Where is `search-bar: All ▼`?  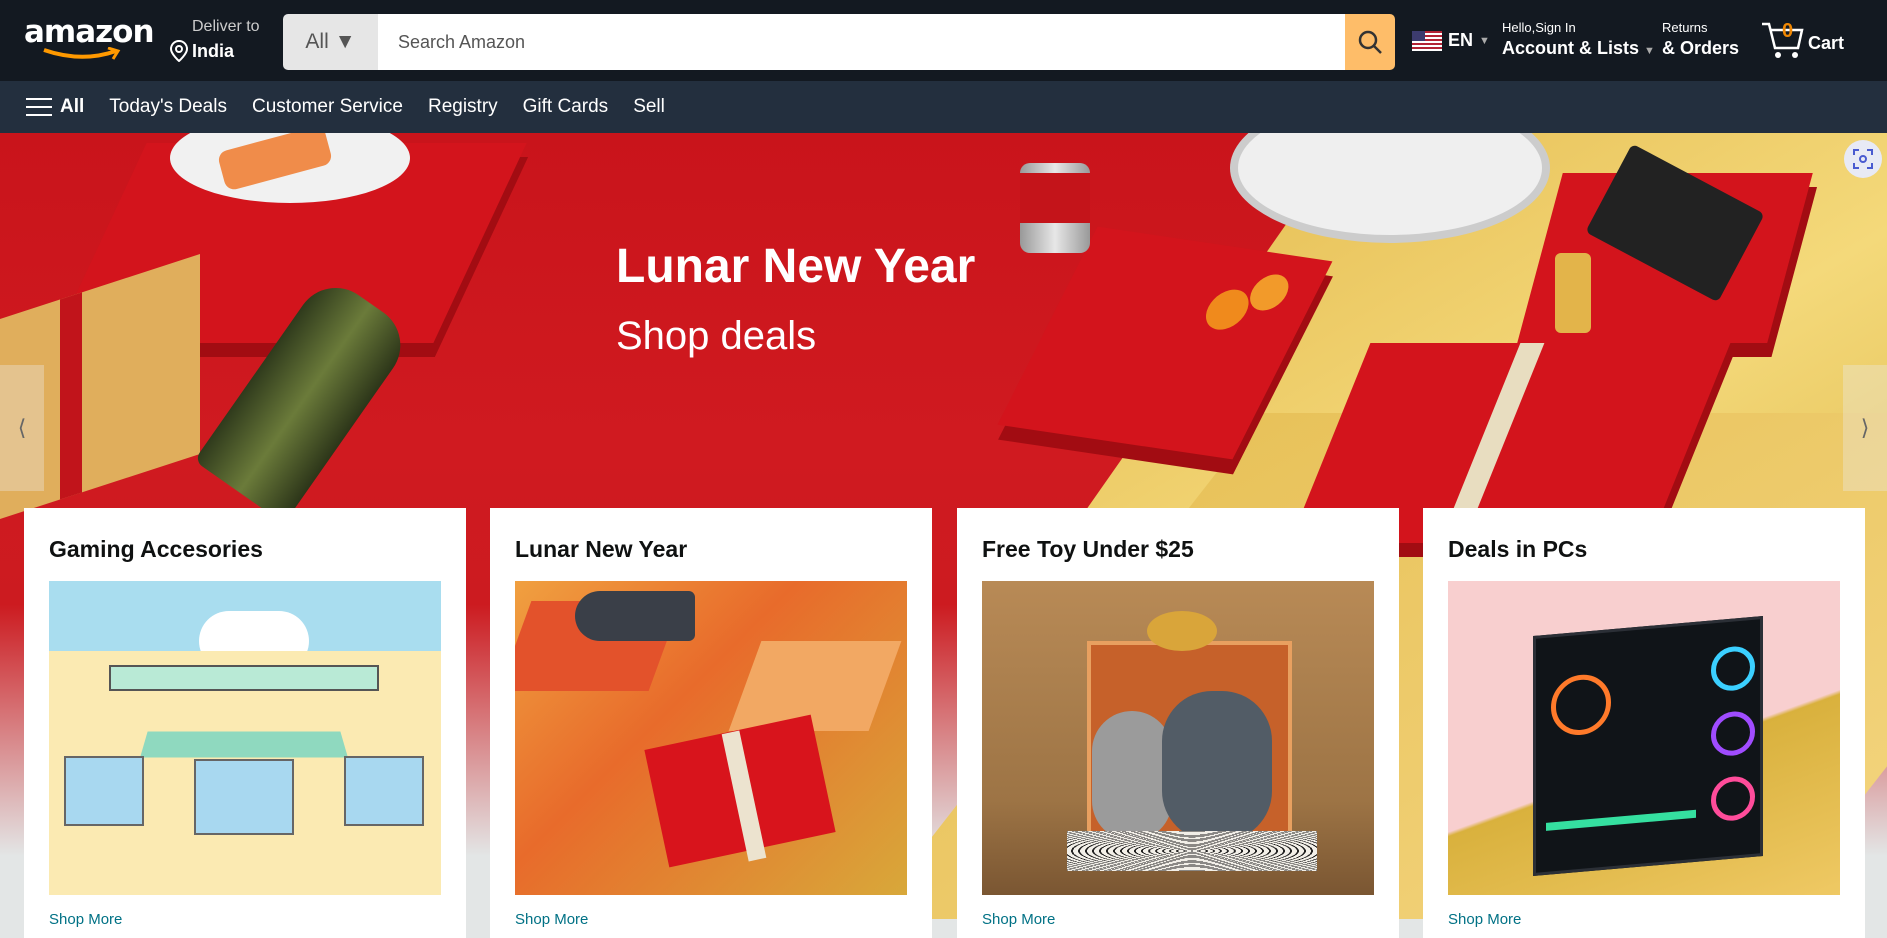 search-bar: All ▼ is located at coordinates (839, 42).